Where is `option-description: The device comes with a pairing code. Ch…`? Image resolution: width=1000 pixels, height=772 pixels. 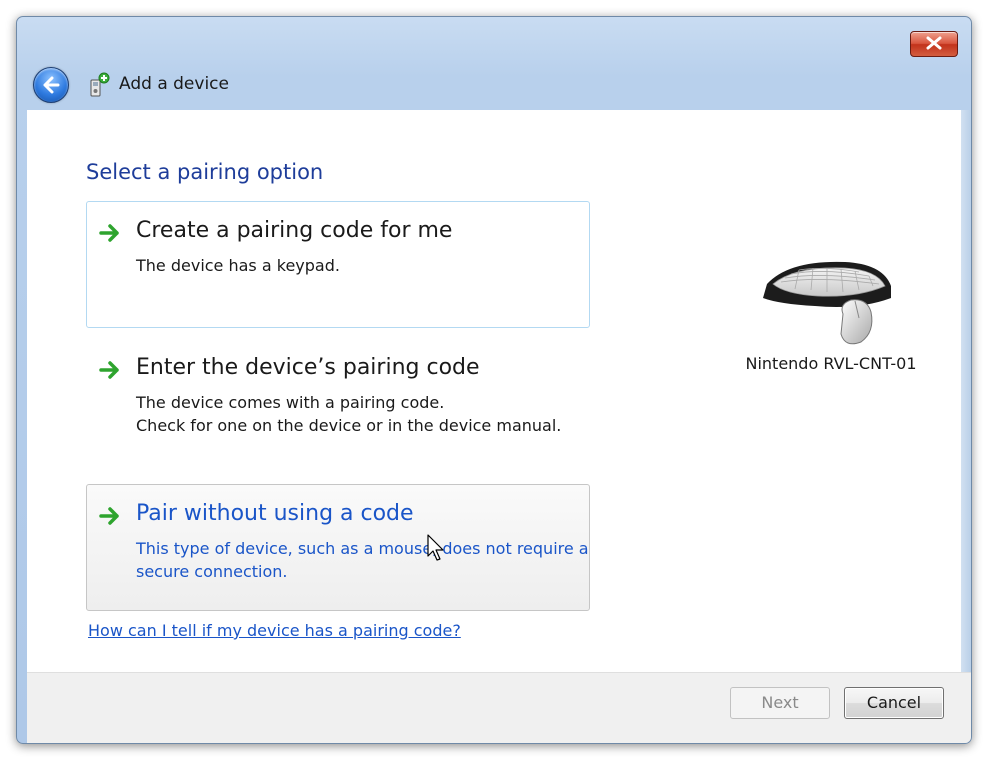
option-description: The device comes with a pairing code. Ch… is located at coordinates (349, 414).